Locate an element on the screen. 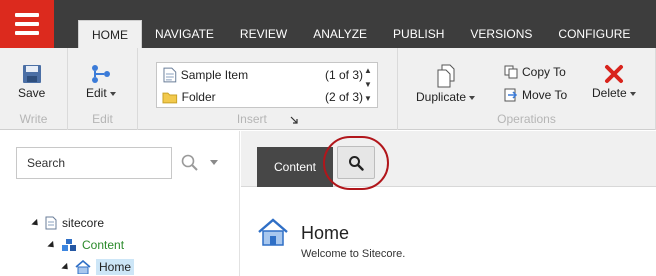 The height and width of the screenshot is (276, 656). save-label: Save is located at coordinates (32, 93).